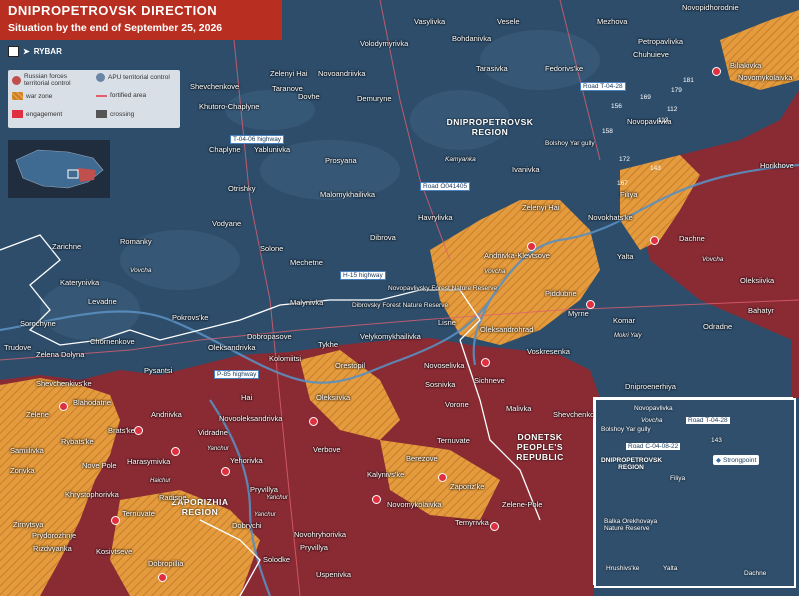 Image resolution: width=799 pixels, height=596 pixels. I want to click on road-label-t0406: T-04-06 highway, so click(257, 139).